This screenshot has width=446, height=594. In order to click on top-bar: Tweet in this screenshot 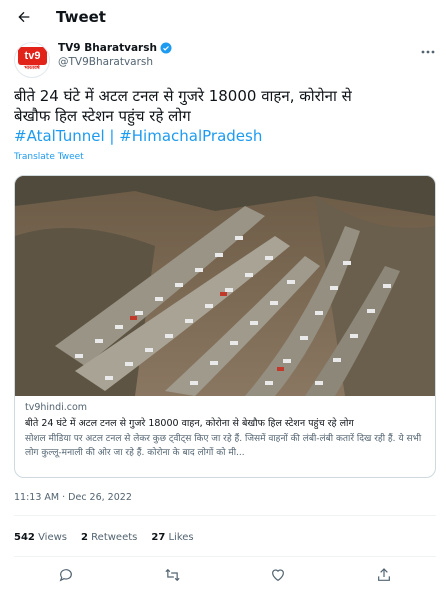, I will do `click(223, 17)`.